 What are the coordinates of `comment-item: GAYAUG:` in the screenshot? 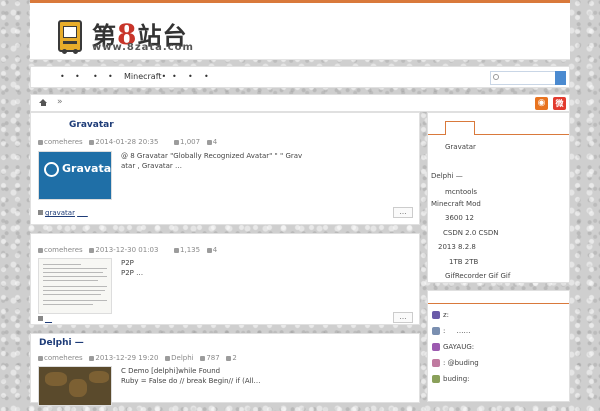 It's located at (453, 347).